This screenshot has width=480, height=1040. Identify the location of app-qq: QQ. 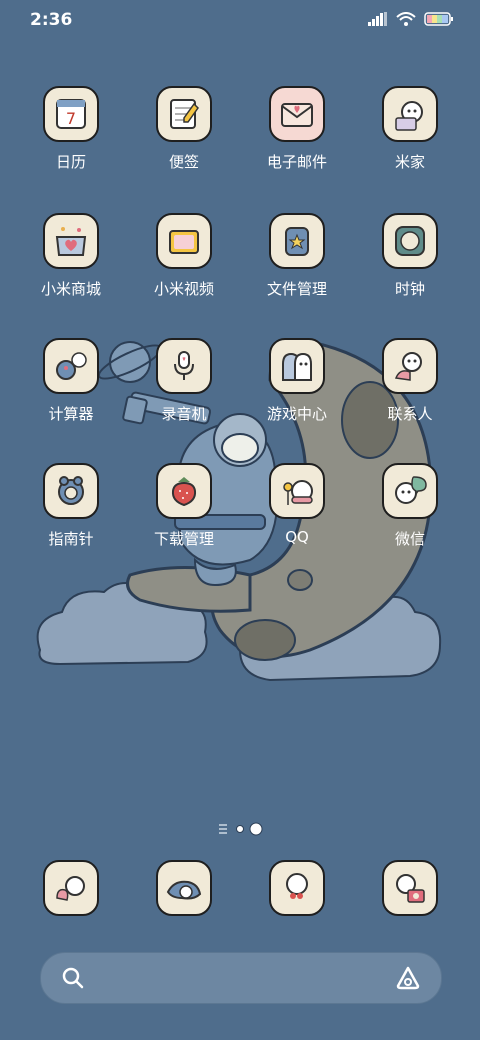
(297, 518).